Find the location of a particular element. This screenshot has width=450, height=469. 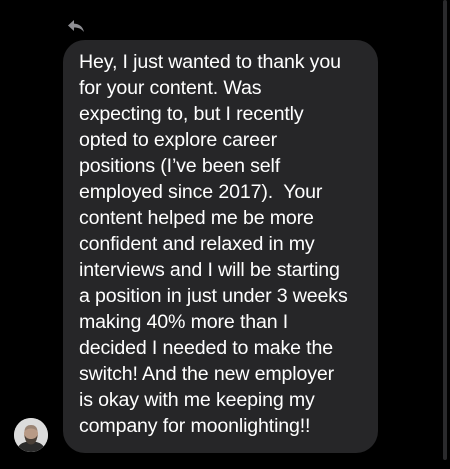

scrollbar is located at coordinates (445, 230).